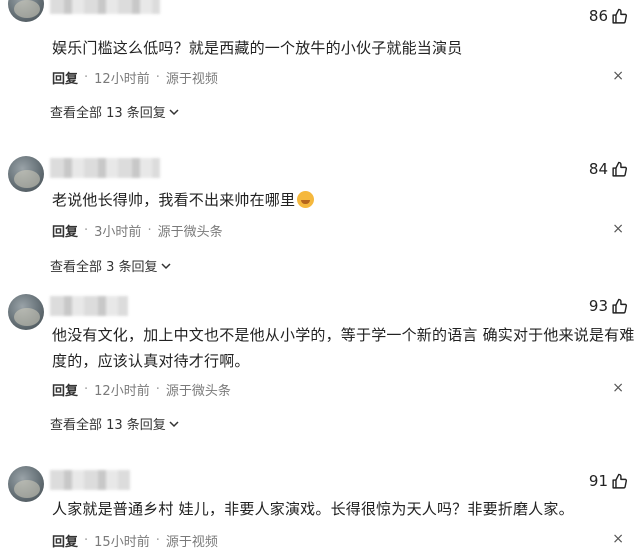 Image resolution: width=640 pixels, height=556 pixels. Describe the element at coordinates (104, 267) in the screenshot. I see `view-all-replies-label: 查看全部 3 条回复` at that location.